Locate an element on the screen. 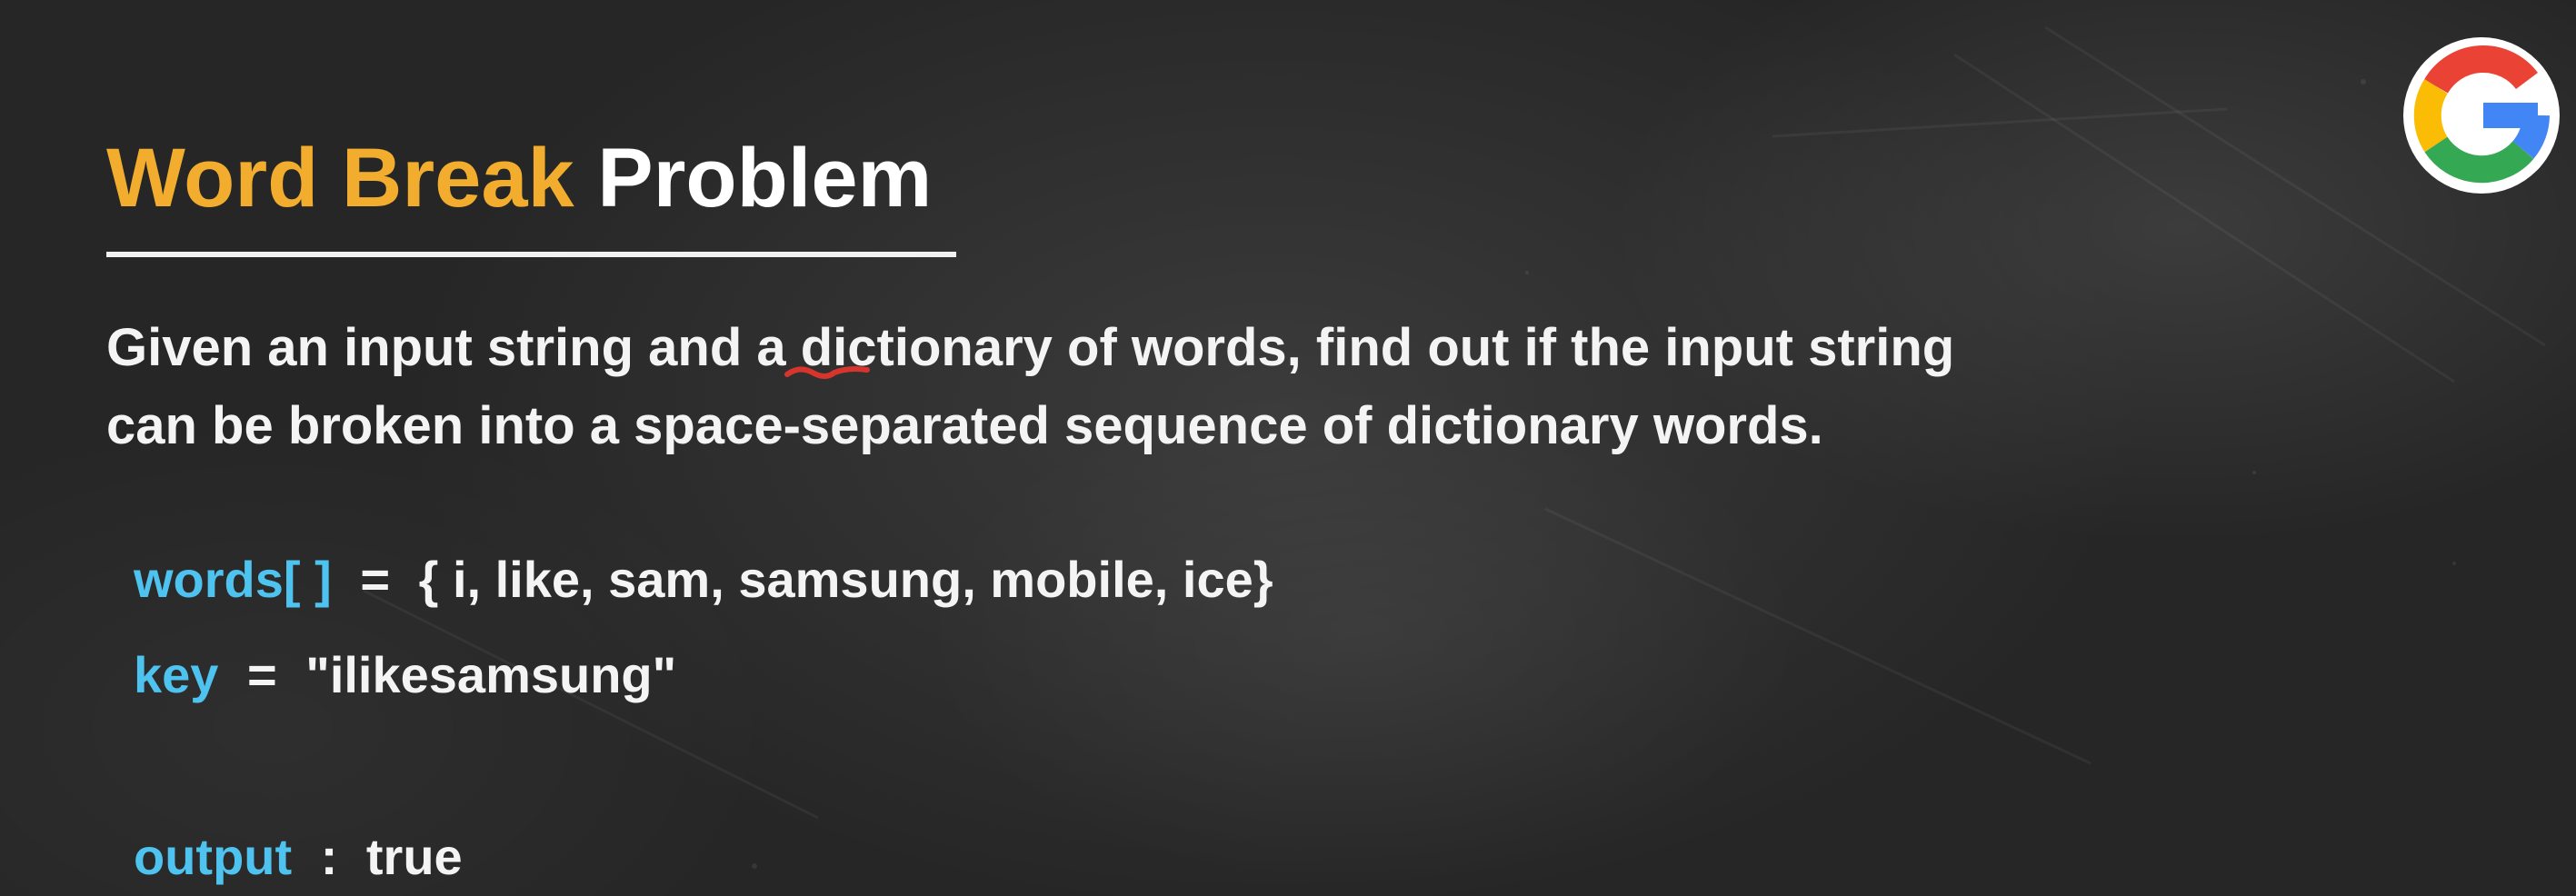  words-value: { i, like, sam, samsung, mobile, ice} is located at coordinates (845, 579).